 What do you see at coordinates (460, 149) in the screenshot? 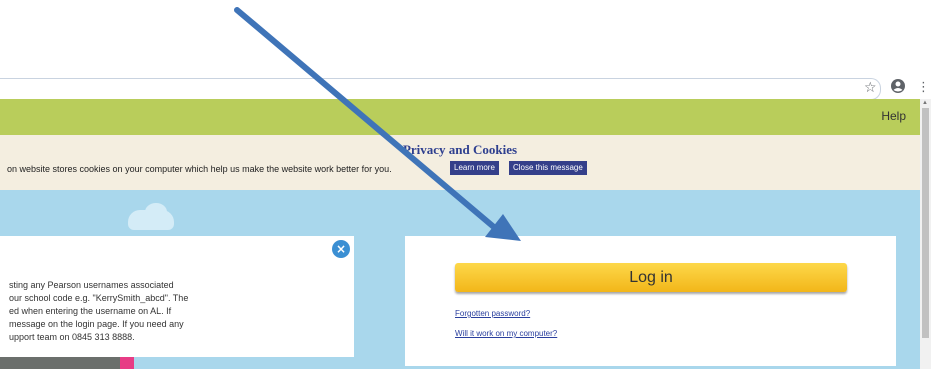
I see `cookie-banner-title: Privacy and Cookies` at bounding box center [460, 149].